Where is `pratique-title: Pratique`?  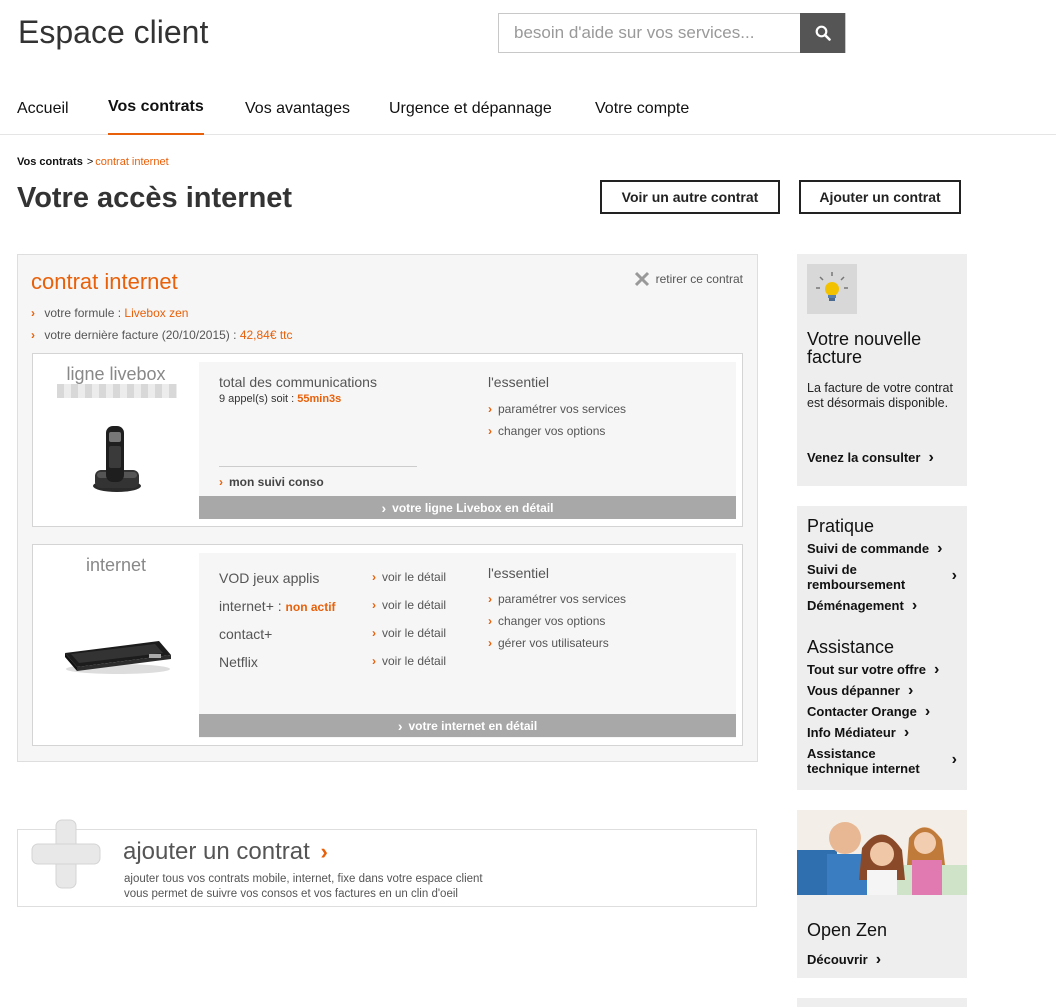 pratique-title: Pratique is located at coordinates (841, 526).